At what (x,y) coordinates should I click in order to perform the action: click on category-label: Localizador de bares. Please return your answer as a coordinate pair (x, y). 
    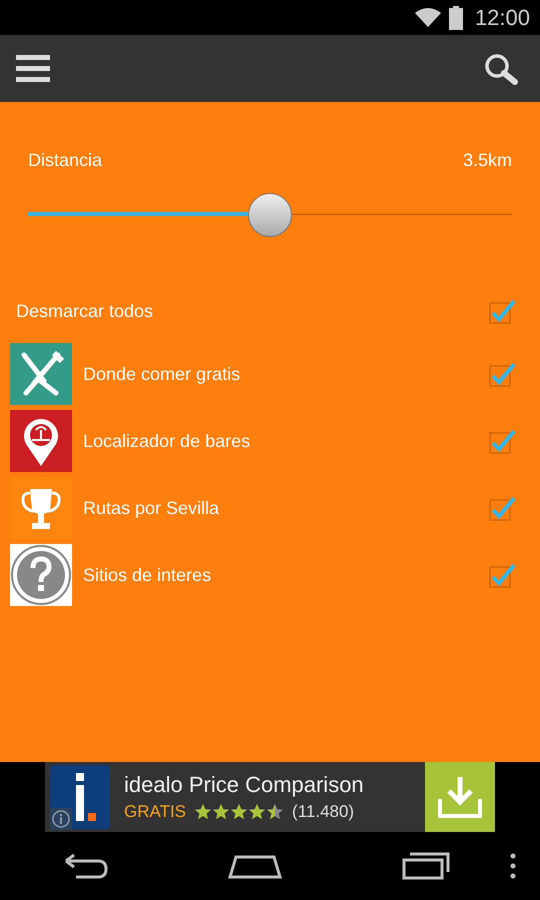
    Looking at the image, I should click on (167, 441).